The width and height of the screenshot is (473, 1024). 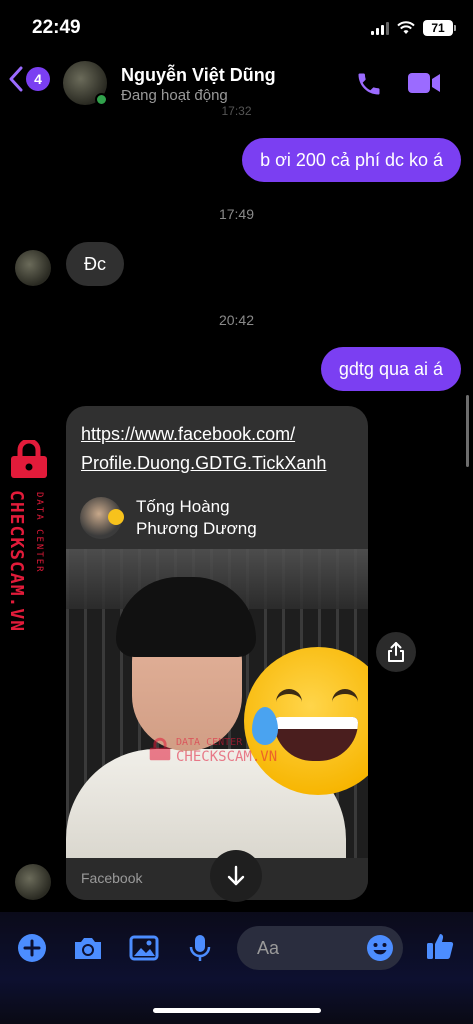 I want to click on image-icon, so click(x=144, y=948).